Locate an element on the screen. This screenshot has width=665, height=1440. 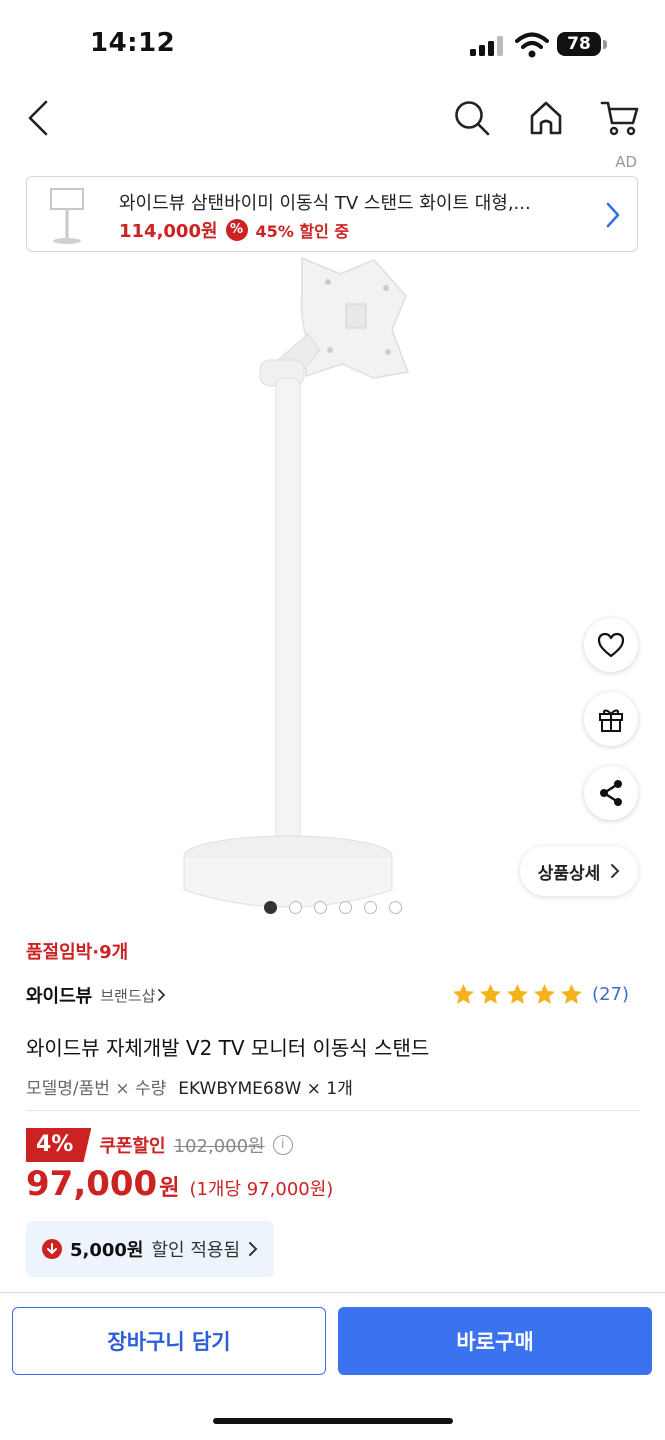
status-bar: 14:12 78 is located at coordinates (332, 44).